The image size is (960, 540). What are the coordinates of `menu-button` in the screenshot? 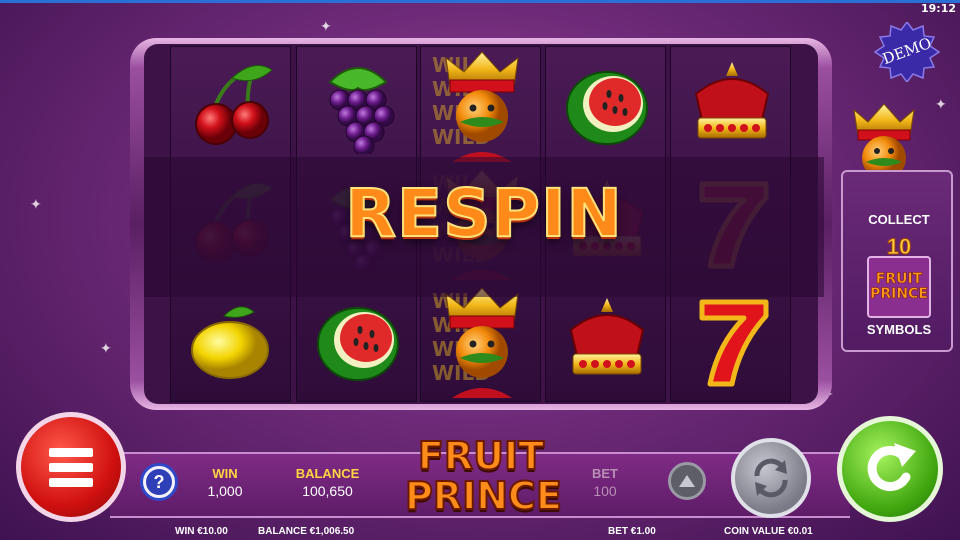 It's located at (71, 467).